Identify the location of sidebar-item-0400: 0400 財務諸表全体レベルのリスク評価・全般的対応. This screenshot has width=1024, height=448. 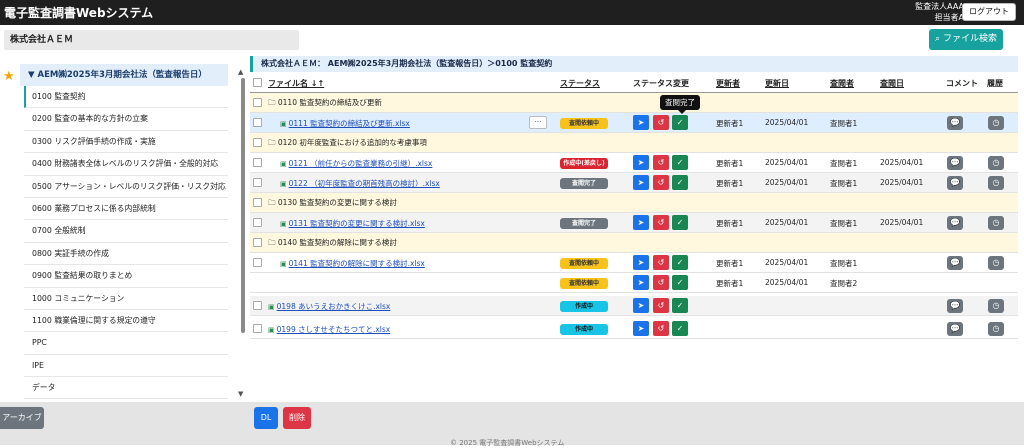
(126, 164).